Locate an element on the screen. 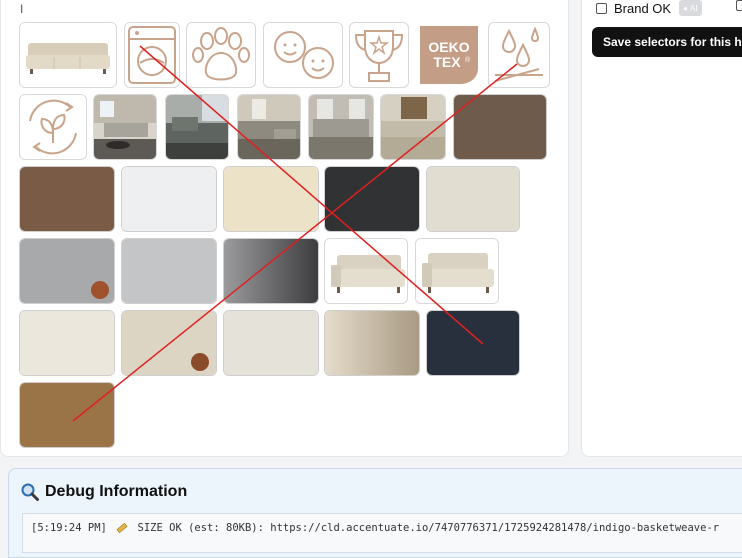 The image size is (742, 558). swatch-indigo is located at coordinates (473, 343).